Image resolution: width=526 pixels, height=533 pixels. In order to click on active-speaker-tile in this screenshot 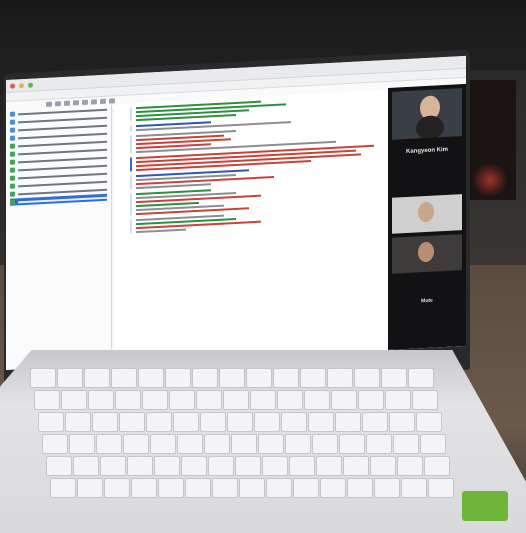, I will do `click(427, 114)`.